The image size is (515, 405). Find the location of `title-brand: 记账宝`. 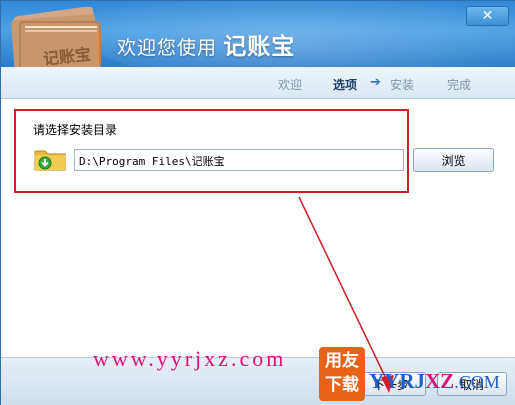

title-brand: 记账宝 is located at coordinates (259, 46).